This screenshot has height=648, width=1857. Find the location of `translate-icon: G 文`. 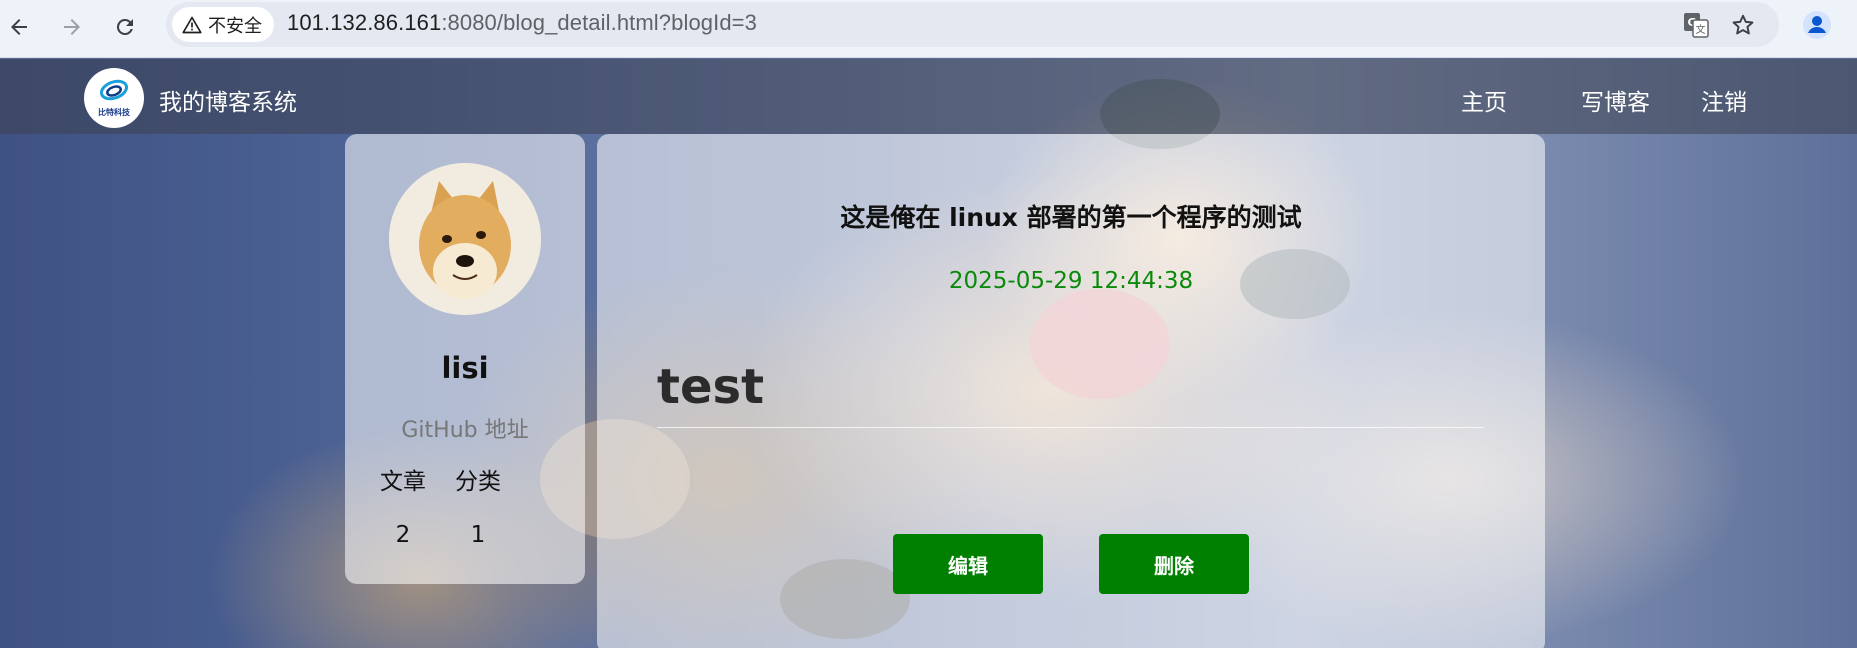

translate-icon: G 文 is located at coordinates (1696, 25).